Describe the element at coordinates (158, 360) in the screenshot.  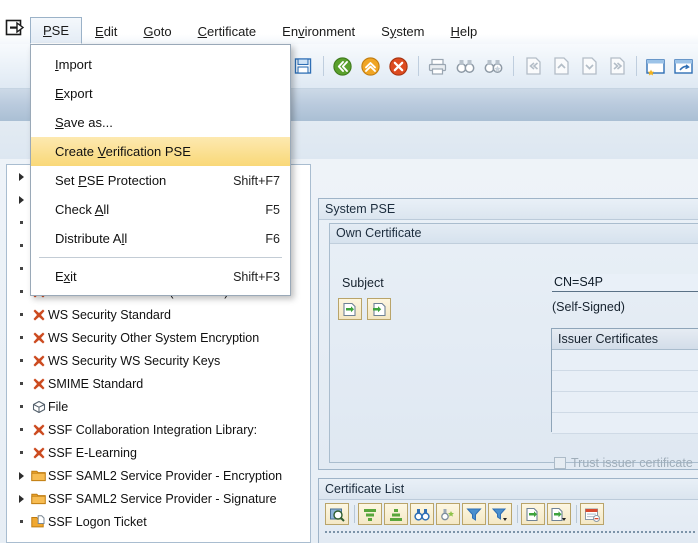
I see `tree-item-ws-security-keys: WS Security WS Security Keys` at that location.